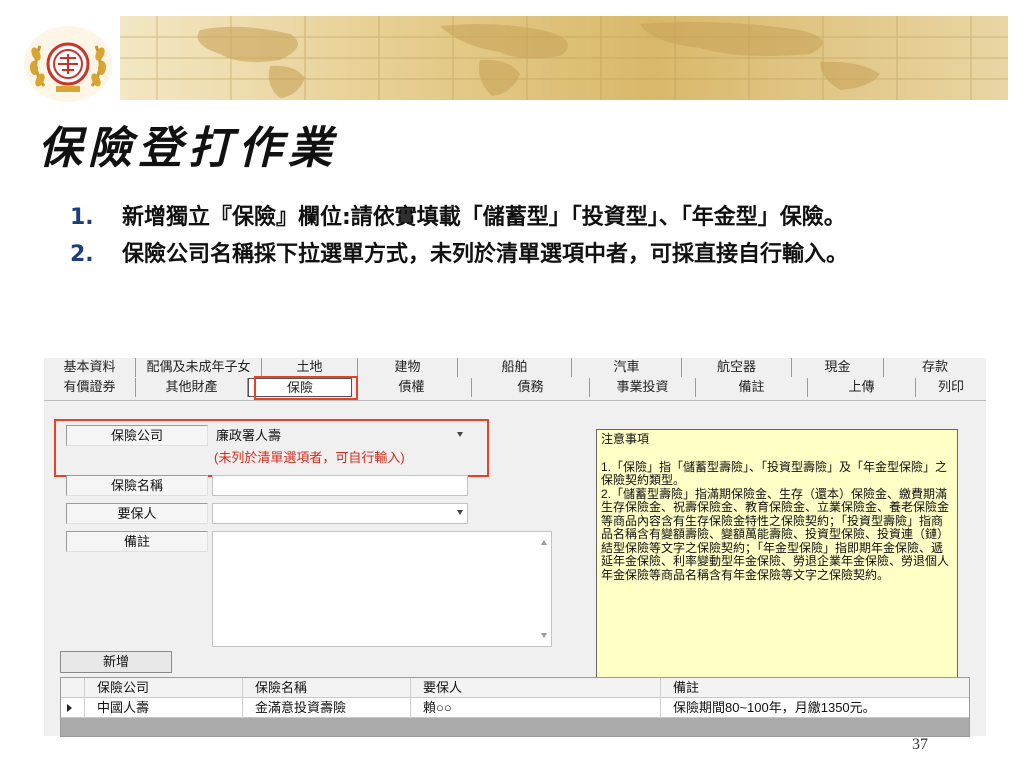 The width and height of the screenshot is (1024, 768). What do you see at coordinates (408, 367) in the screenshot?
I see `tab-buildings: 建物` at bounding box center [408, 367].